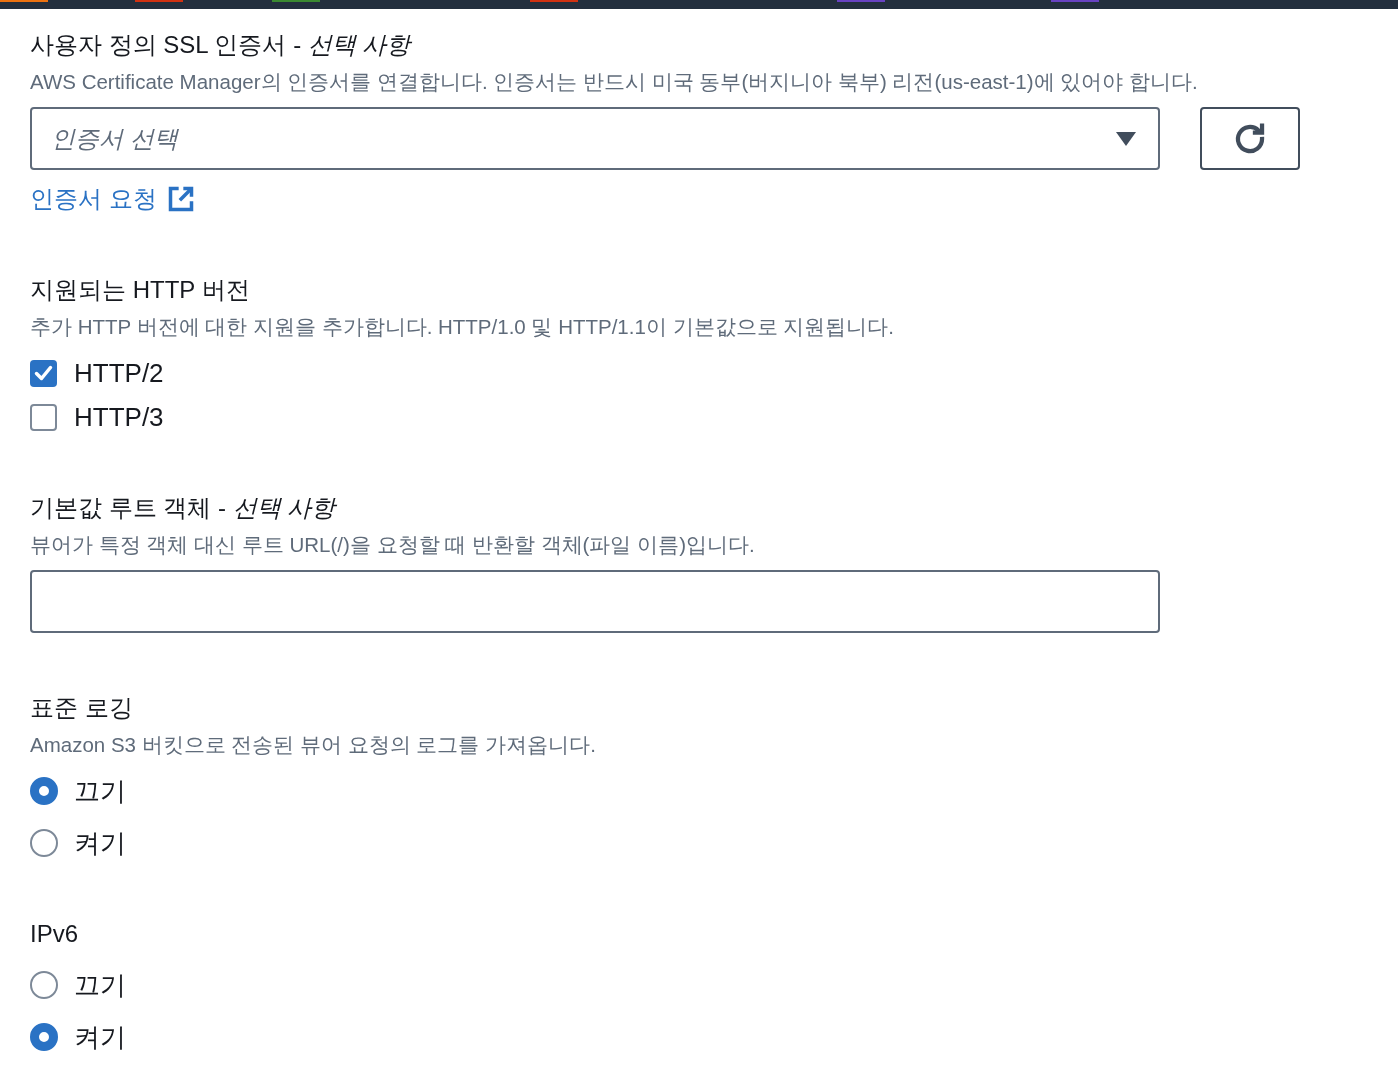  Describe the element at coordinates (392, 545) in the screenshot. I see `section-description: 뷰어가 특정 객체 대신 루트 URL(/)을 요청할 때 반환할 객체(파일 이름)입니다.` at that location.